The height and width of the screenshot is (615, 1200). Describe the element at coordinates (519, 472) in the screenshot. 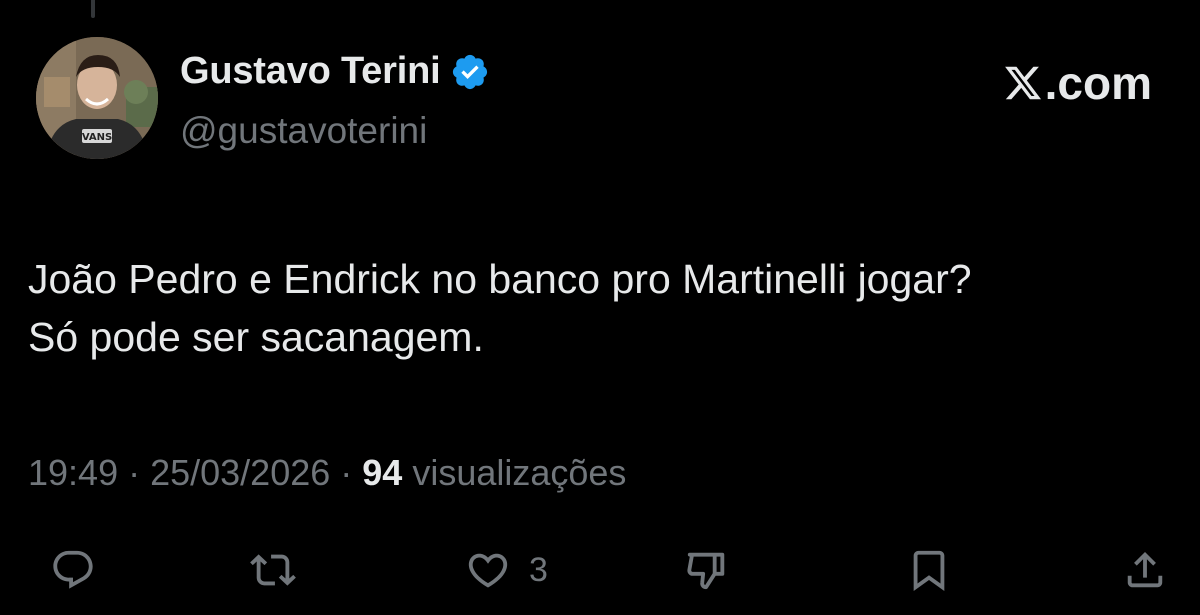

I see `views-label: visualizações` at that location.